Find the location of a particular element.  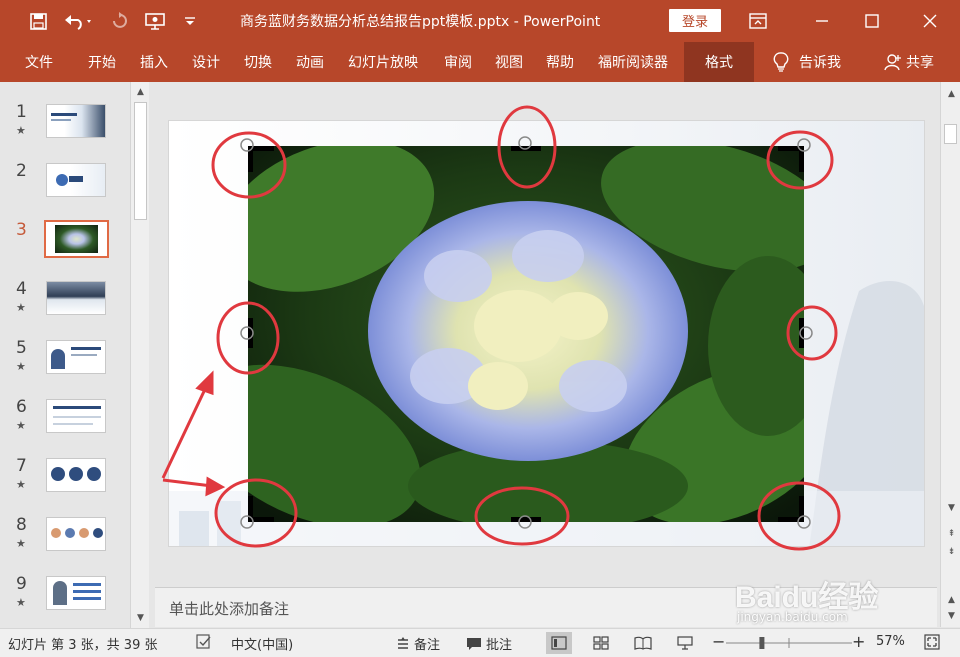

comments-button: 批注 is located at coordinates (489, 643).